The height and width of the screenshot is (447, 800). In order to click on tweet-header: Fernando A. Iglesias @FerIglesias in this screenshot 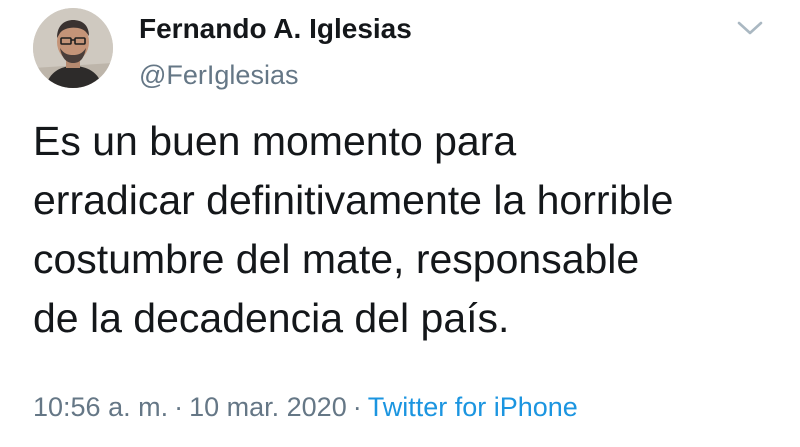, I will do `click(275, 52)`.